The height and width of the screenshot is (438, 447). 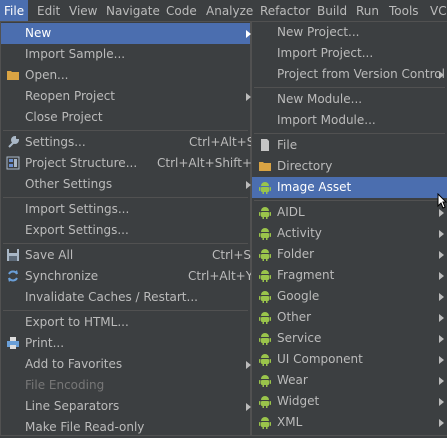 I want to click on print-icon, so click(x=13, y=343).